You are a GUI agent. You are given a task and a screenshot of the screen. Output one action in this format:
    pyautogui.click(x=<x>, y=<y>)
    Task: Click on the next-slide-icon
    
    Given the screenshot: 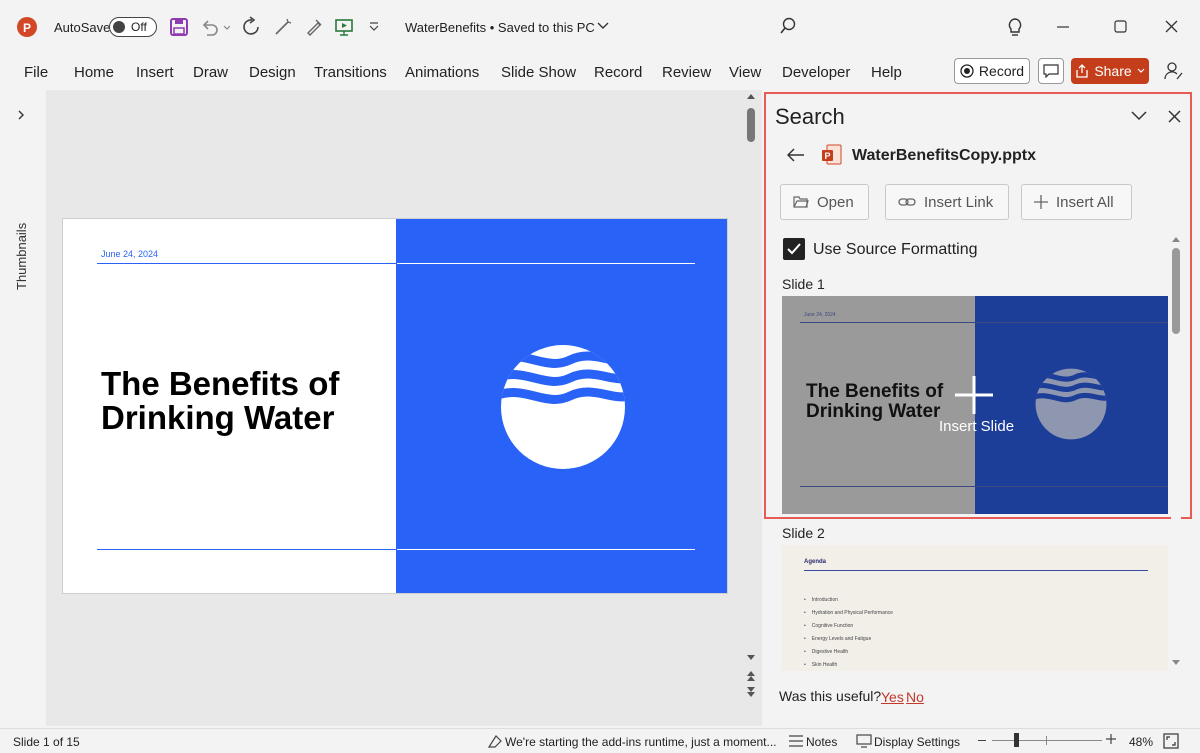 What is the action you would take?
    pyautogui.click(x=751, y=692)
    